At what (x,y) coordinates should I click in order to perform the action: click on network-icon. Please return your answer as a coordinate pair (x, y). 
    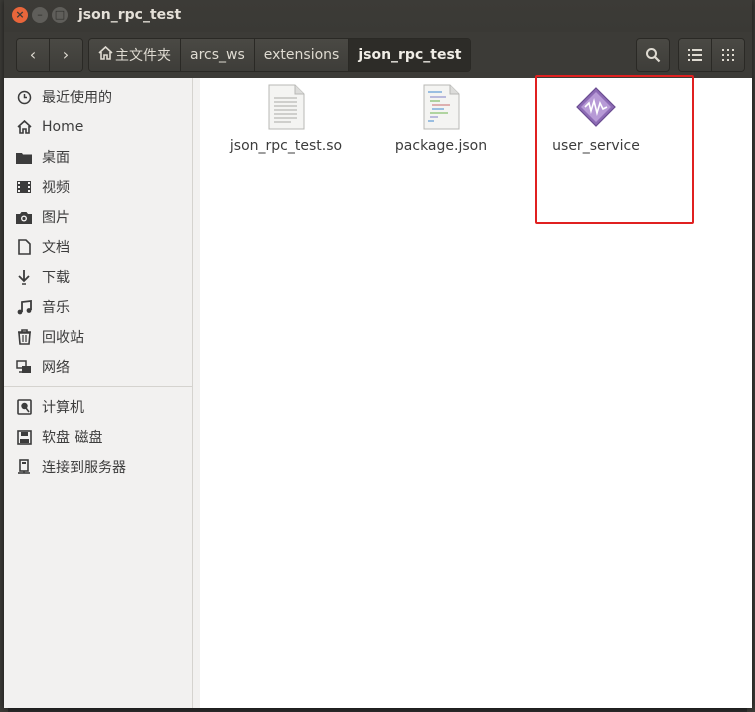
    Looking at the image, I should click on (24, 367).